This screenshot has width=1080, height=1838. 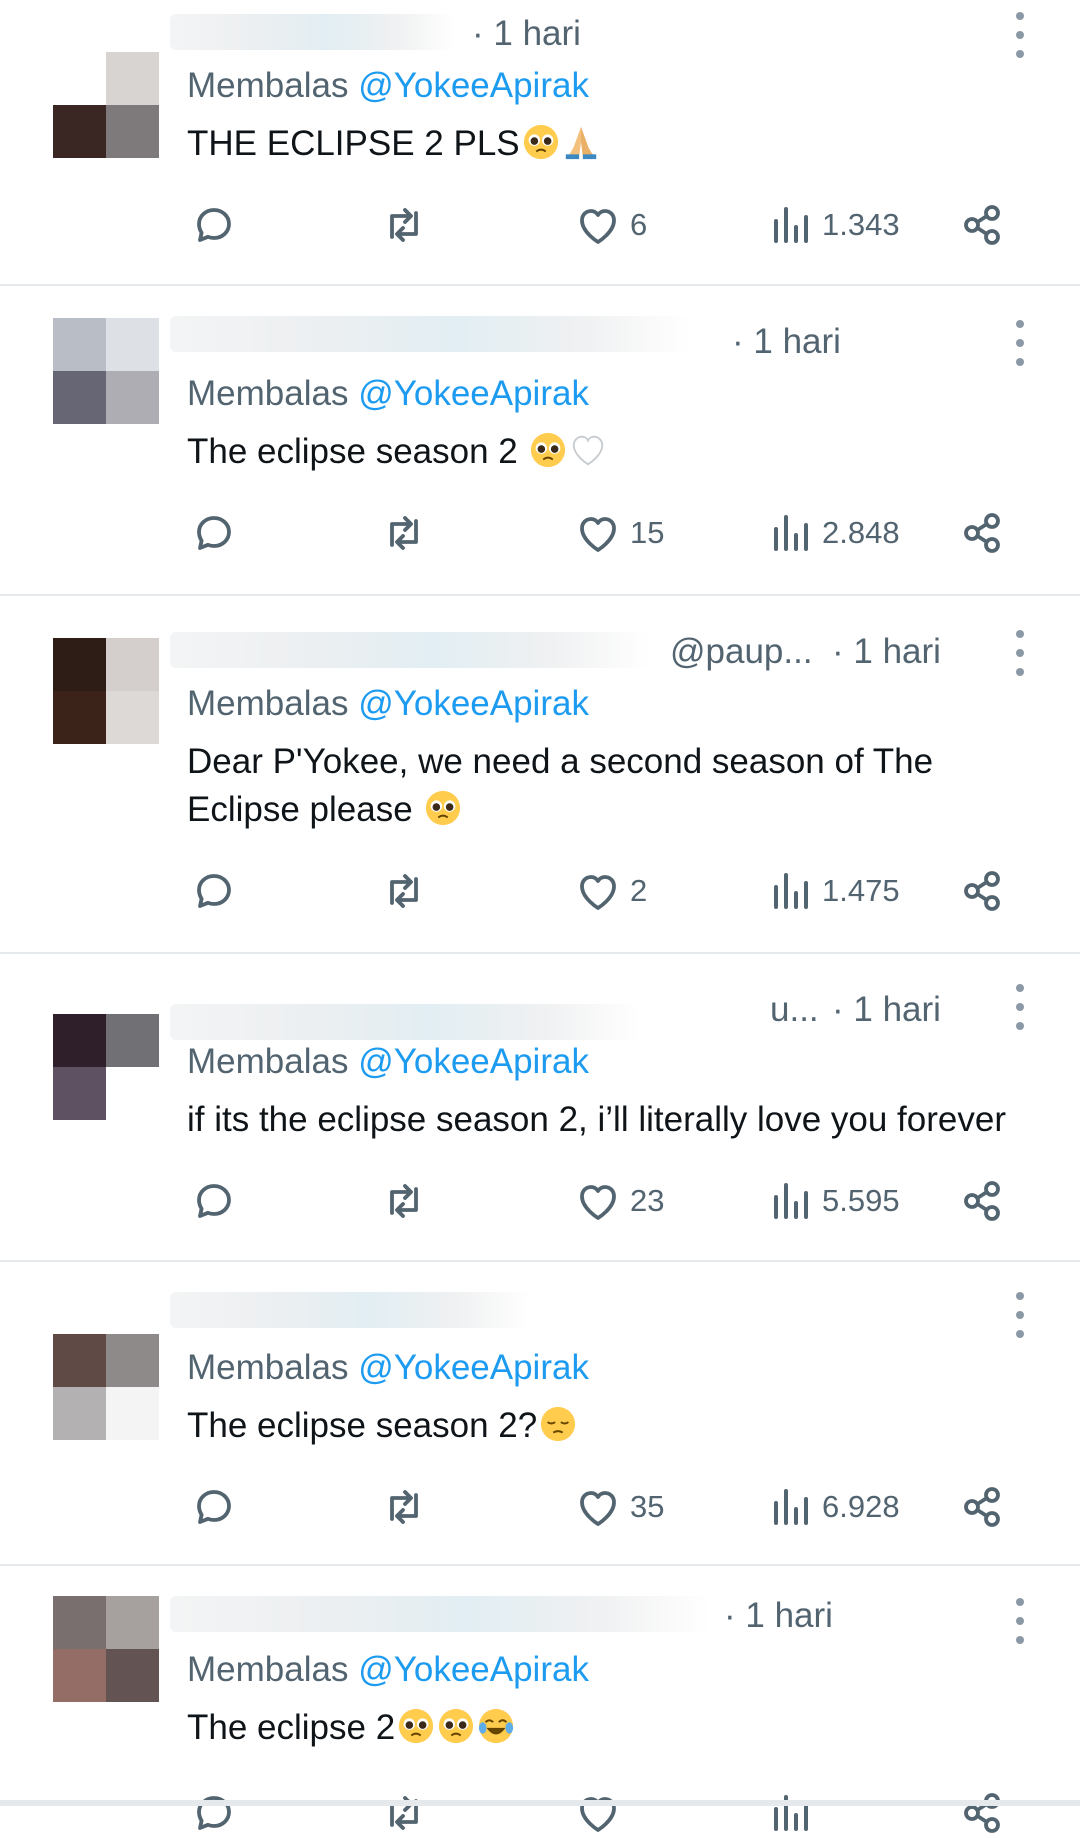 What do you see at coordinates (558, 1424) in the screenshot?
I see `pensive-face-emoji` at bounding box center [558, 1424].